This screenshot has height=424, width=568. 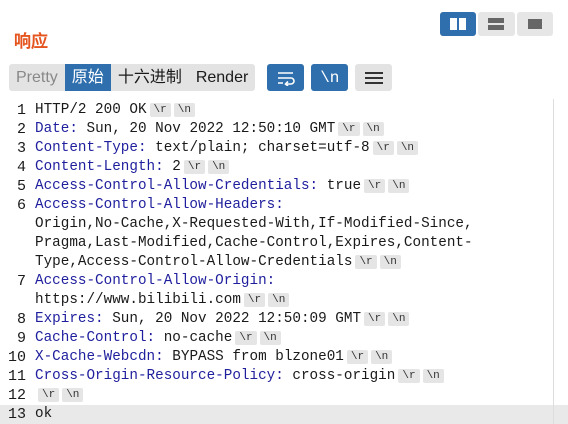 I want to click on menu-icon, so click(x=373, y=77).